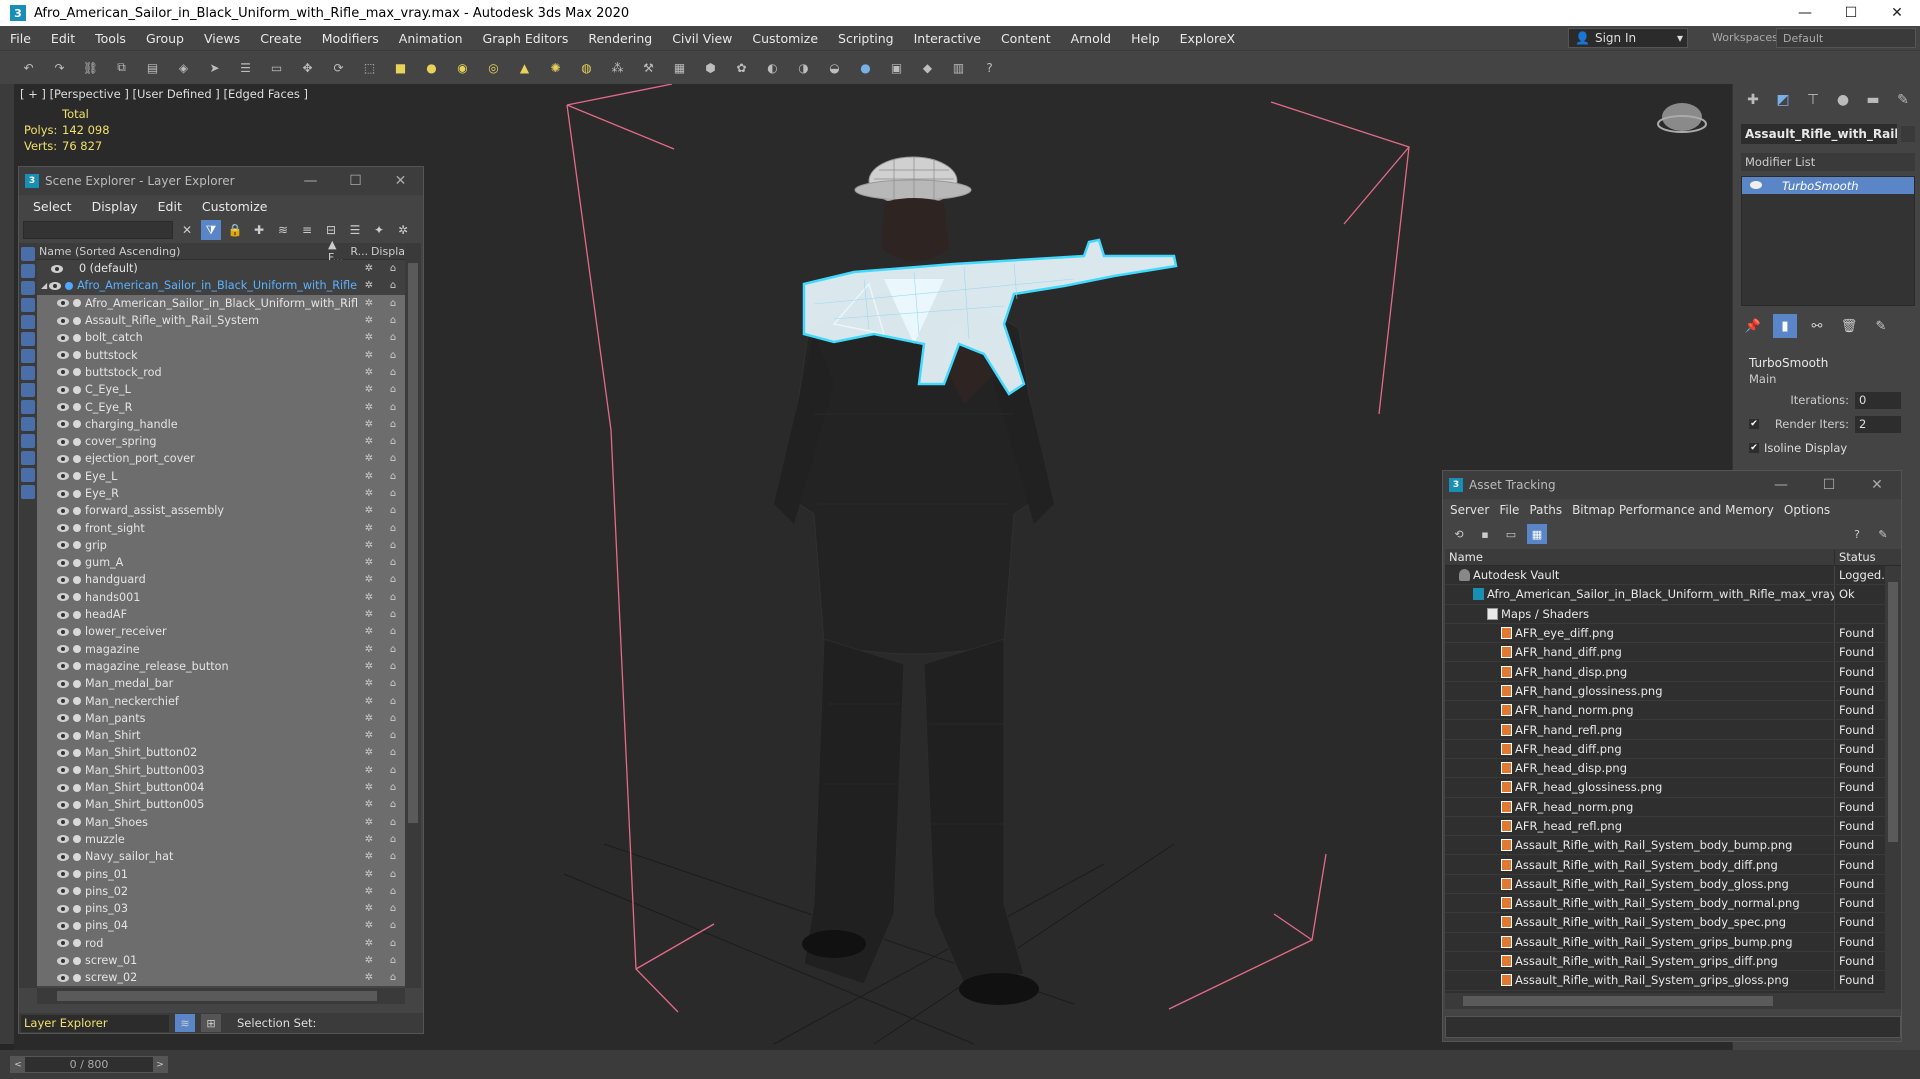 Image resolution: width=1920 pixels, height=1079 pixels. I want to click on clear-search-icon: ✕, so click(187, 230).